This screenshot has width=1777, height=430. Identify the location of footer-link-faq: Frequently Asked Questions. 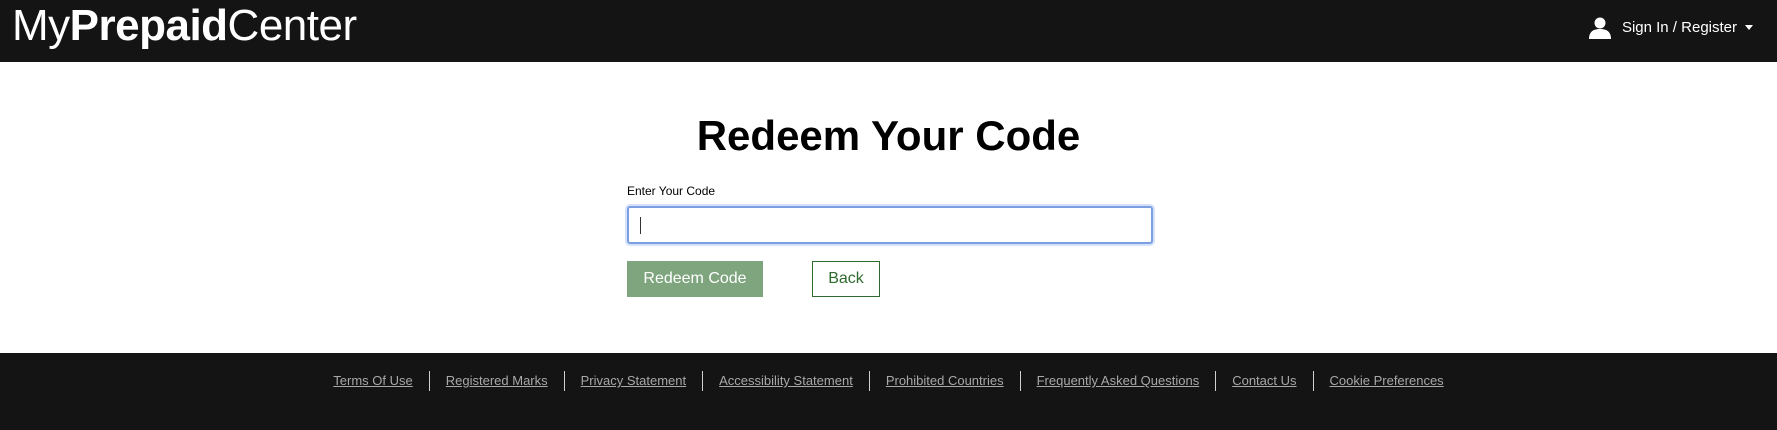
(1117, 381).